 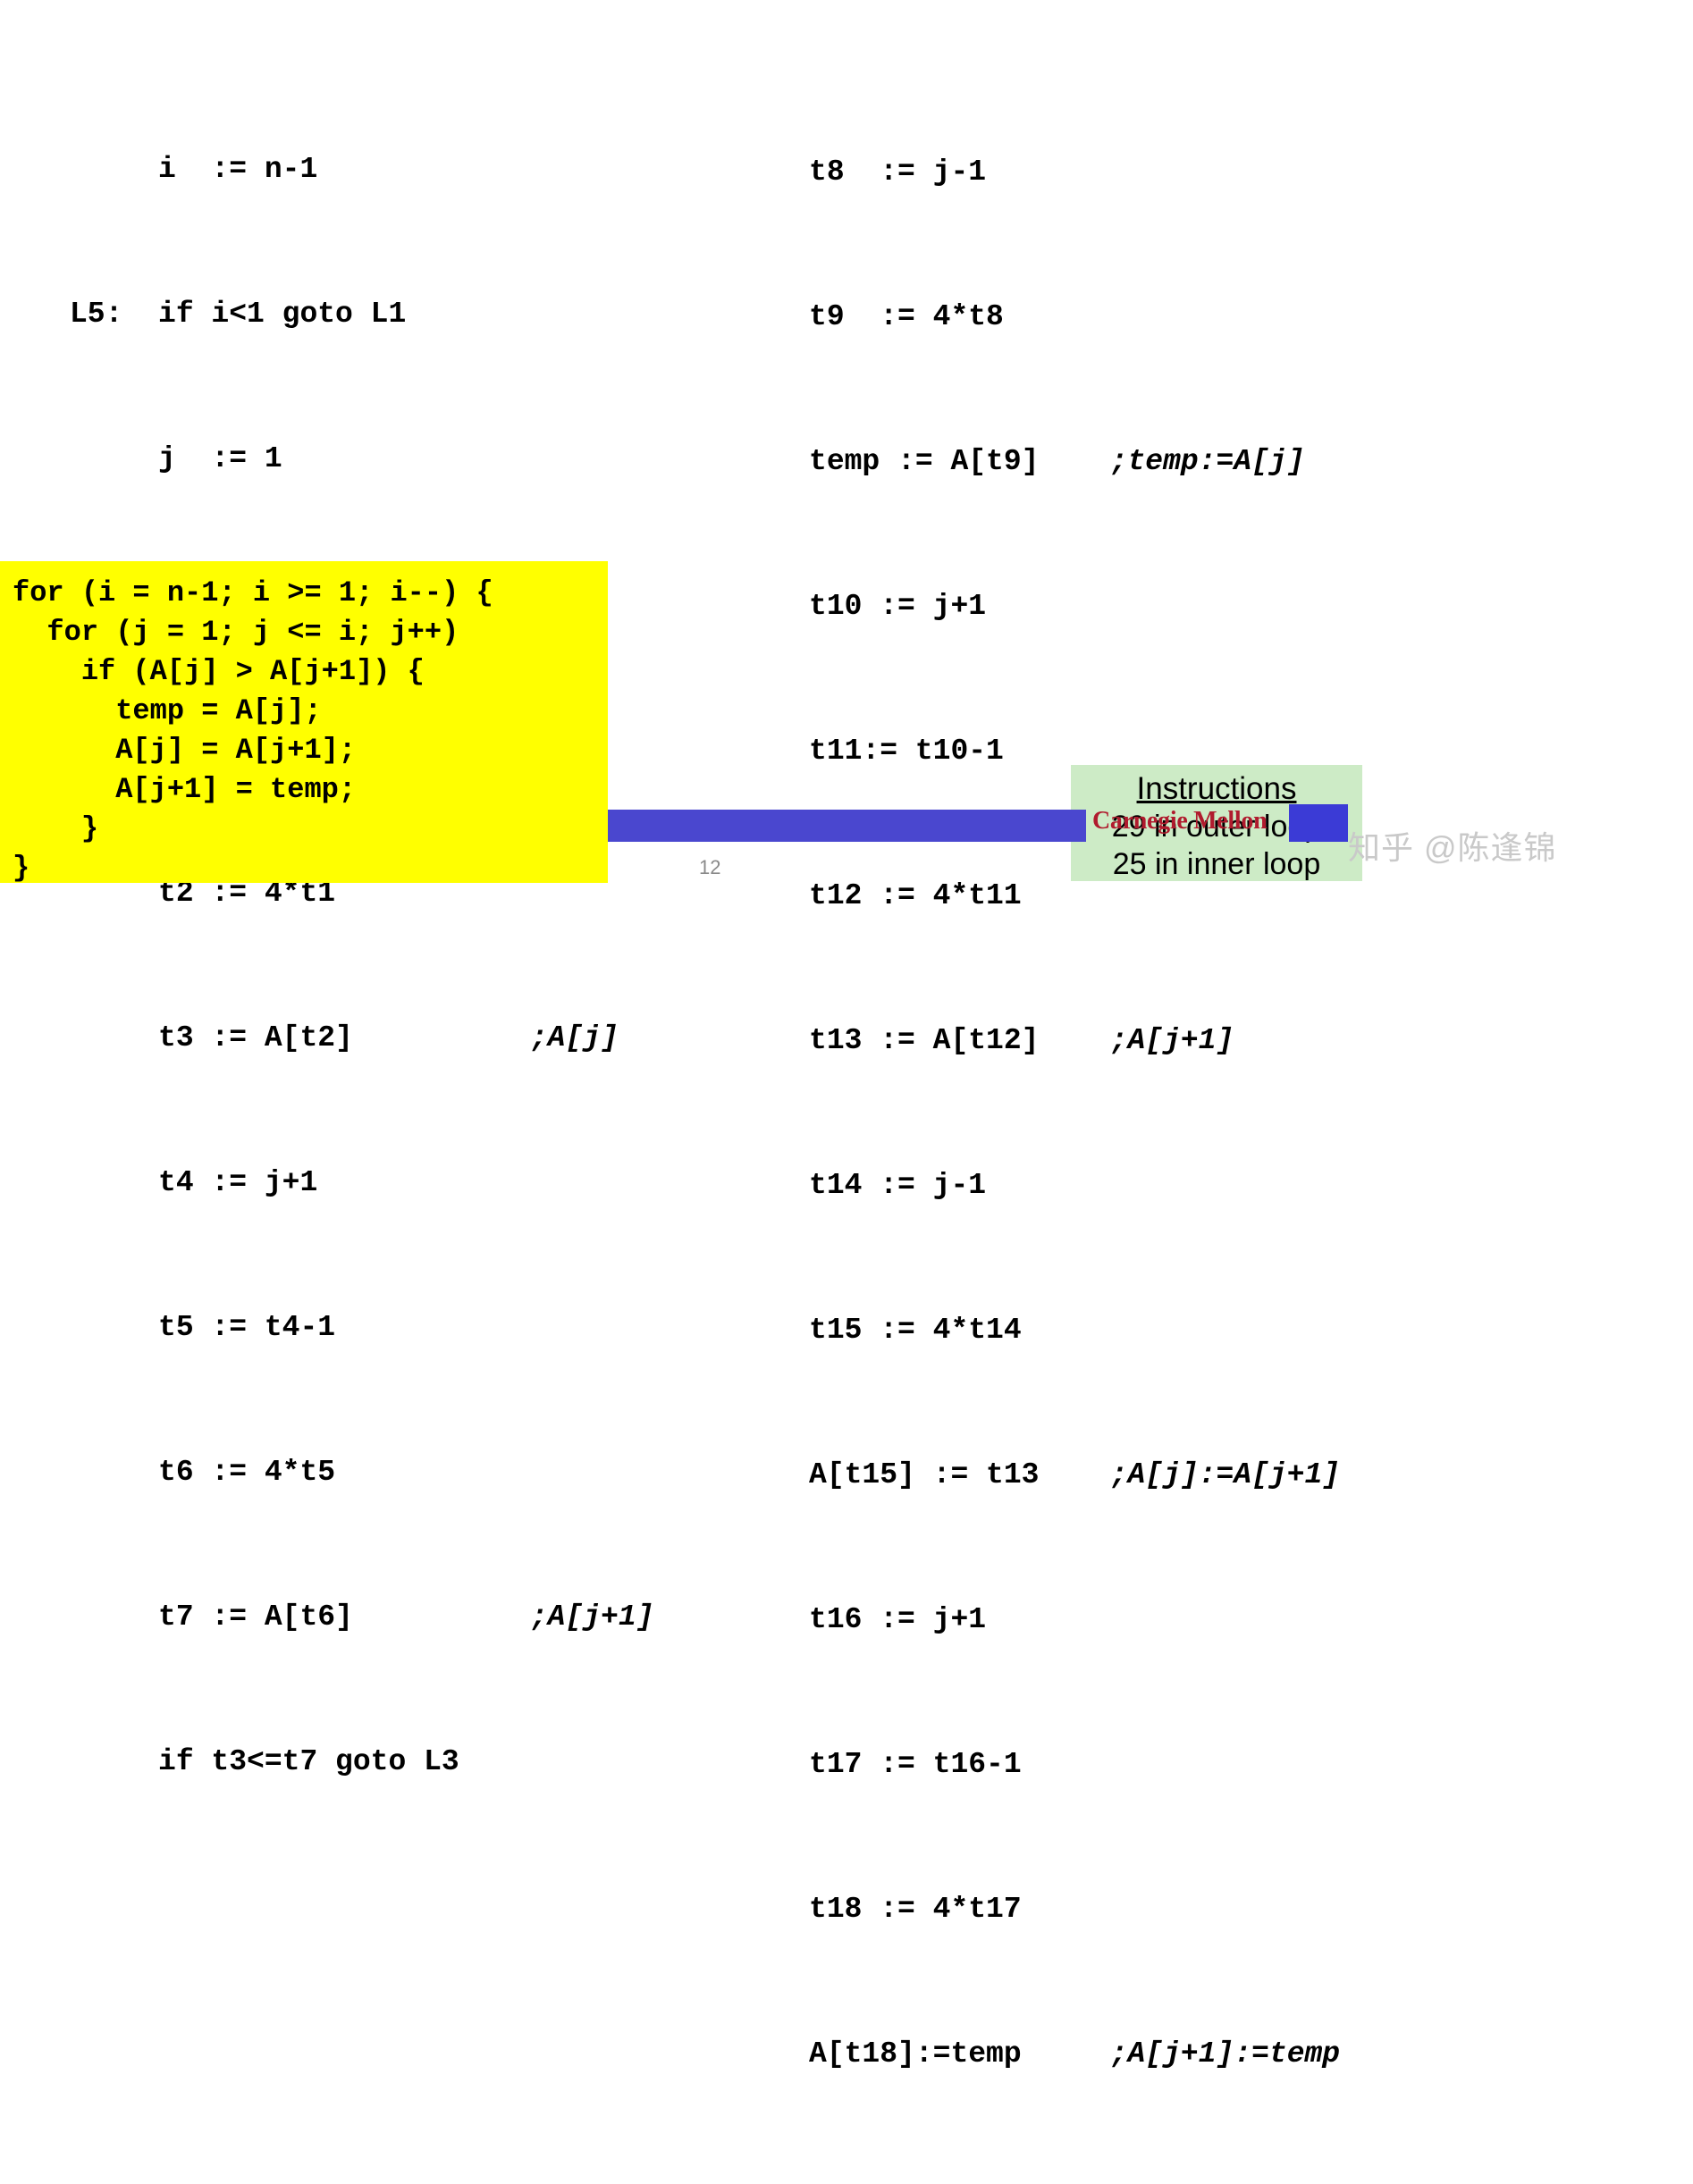 I want to click on source-code-line: for (j = 1; j <= i; j++), so click(x=236, y=632).